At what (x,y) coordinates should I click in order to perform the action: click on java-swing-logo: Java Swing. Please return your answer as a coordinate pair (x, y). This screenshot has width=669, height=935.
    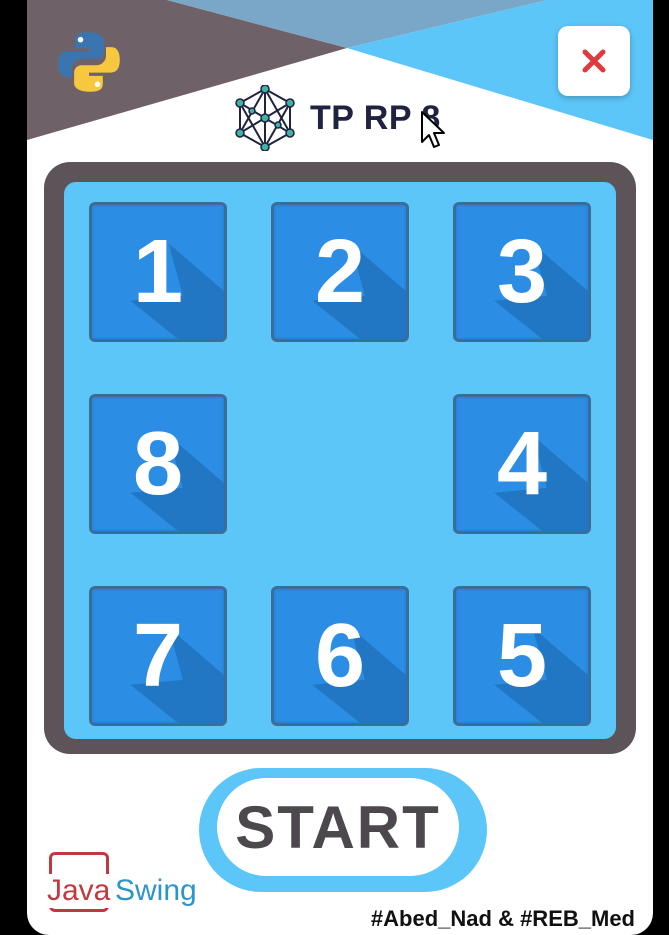
    Looking at the image, I should click on (125, 887).